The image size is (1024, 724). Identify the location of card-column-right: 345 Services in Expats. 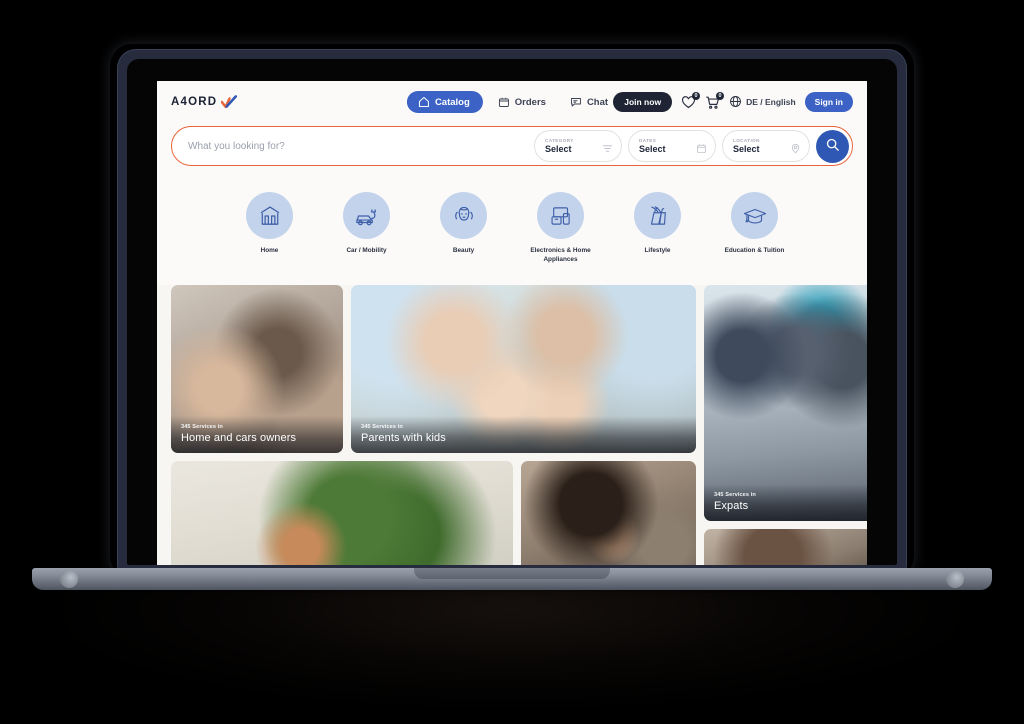
(785, 424).